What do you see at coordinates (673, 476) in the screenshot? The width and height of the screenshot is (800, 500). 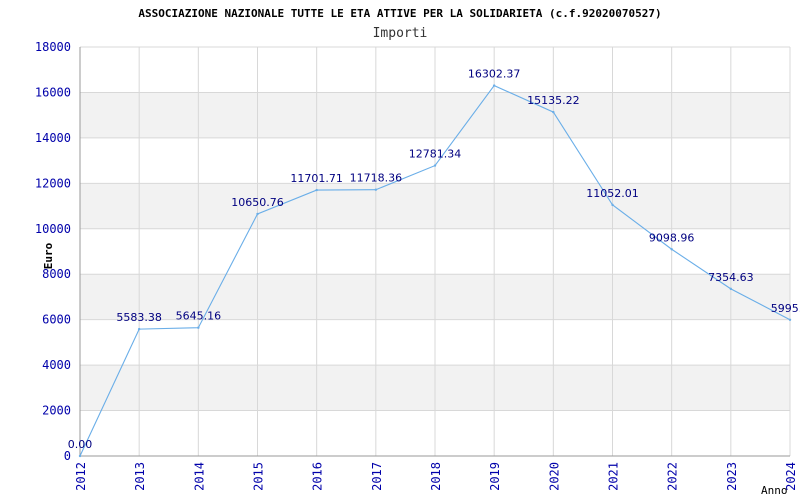 I see `x-tick-label: 2022` at bounding box center [673, 476].